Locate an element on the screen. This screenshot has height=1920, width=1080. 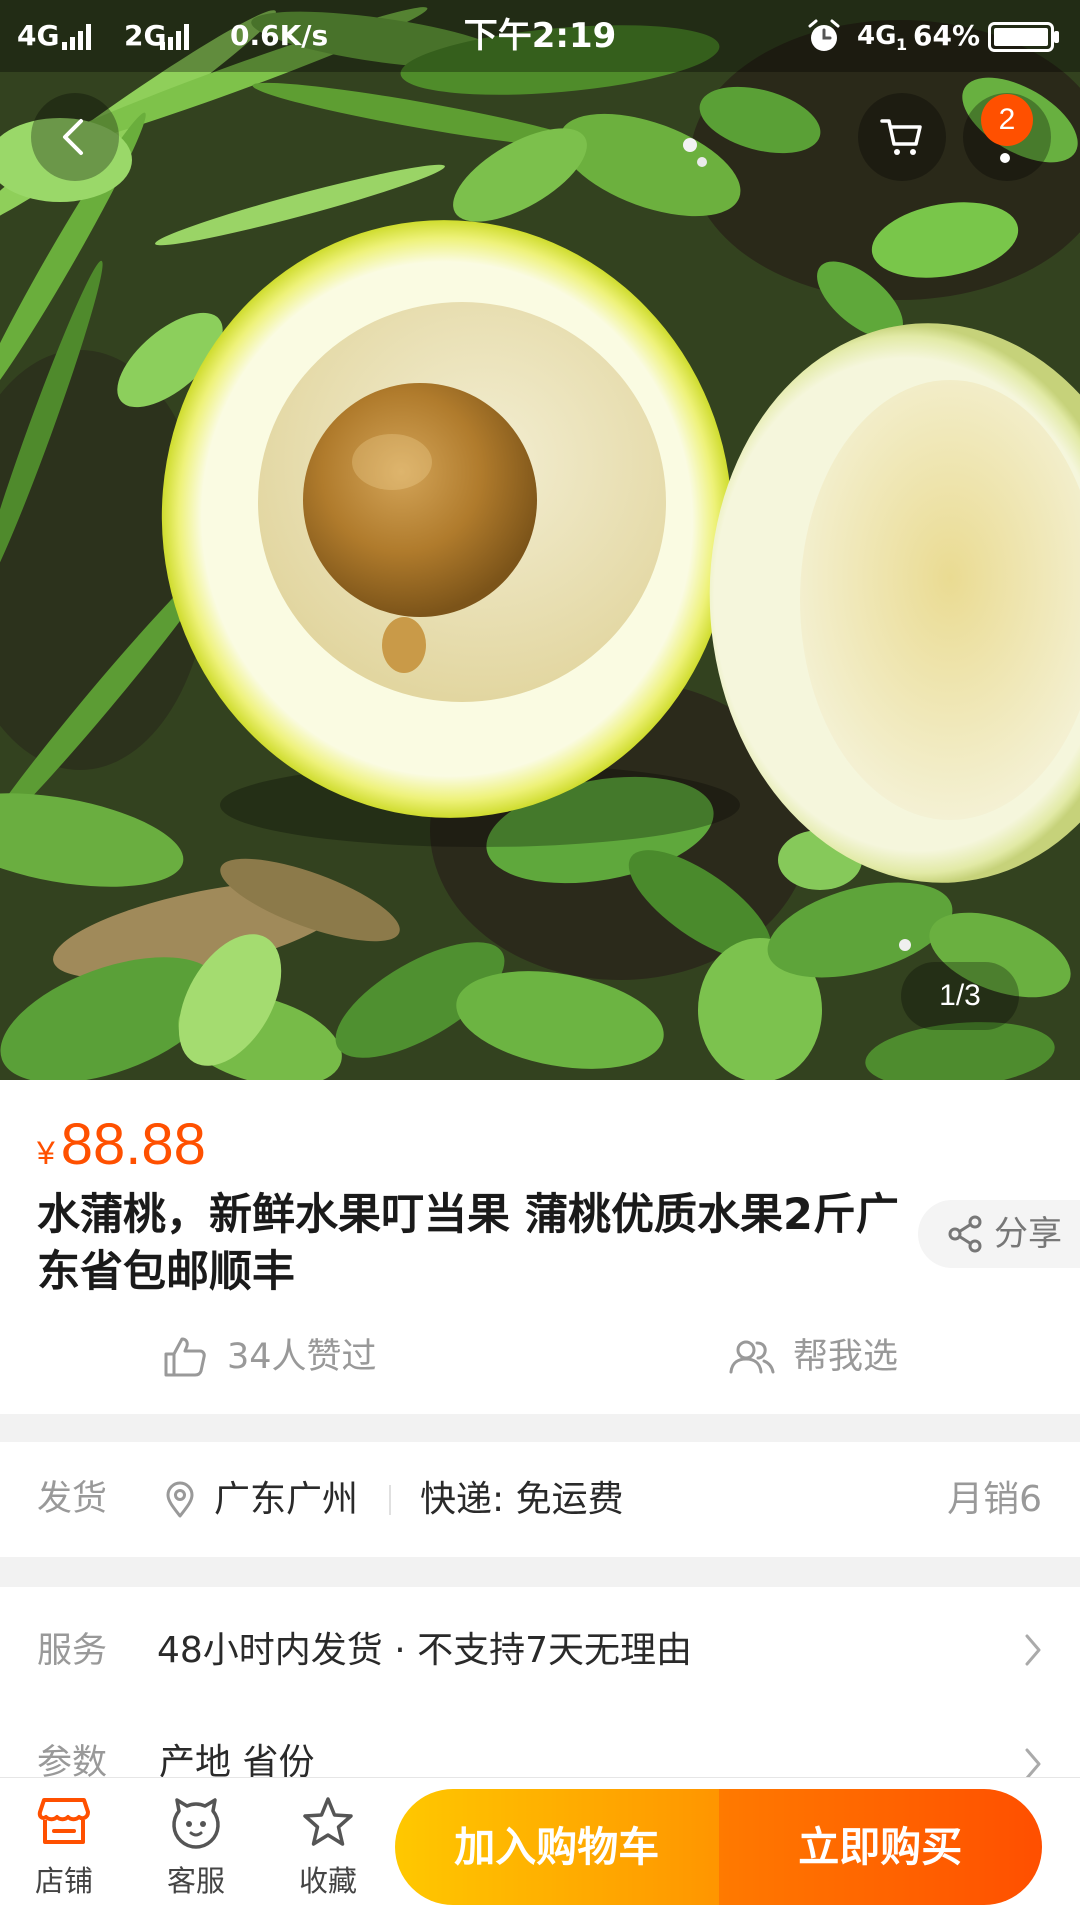
share-label: 分享 is located at coordinates (1028, 1234).